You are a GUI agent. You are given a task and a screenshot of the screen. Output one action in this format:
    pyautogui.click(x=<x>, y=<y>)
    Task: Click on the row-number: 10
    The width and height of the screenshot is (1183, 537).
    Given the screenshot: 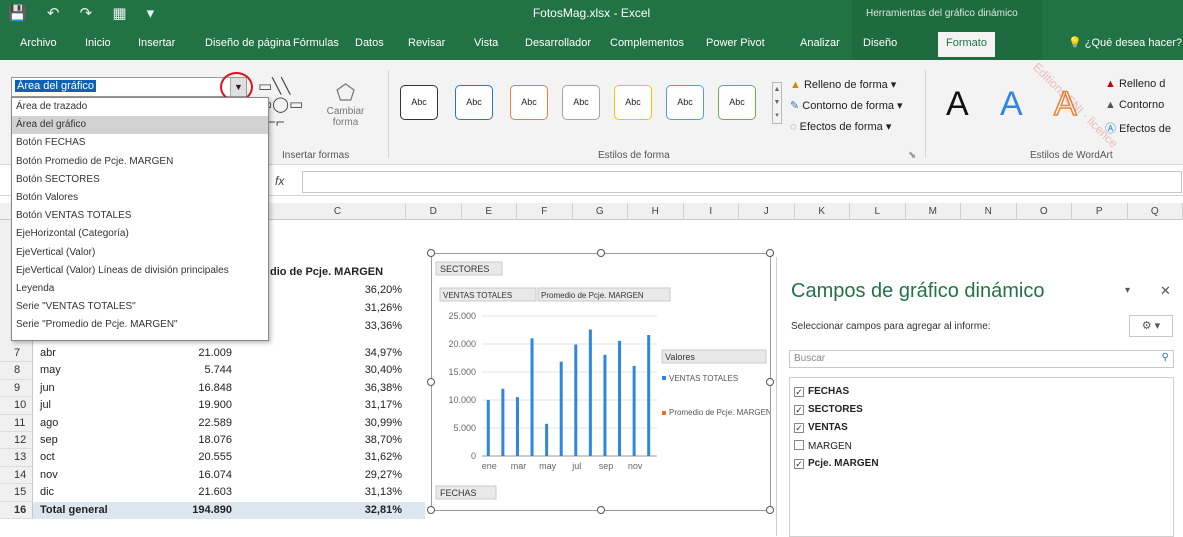 What is the action you would take?
    pyautogui.click(x=16, y=405)
    